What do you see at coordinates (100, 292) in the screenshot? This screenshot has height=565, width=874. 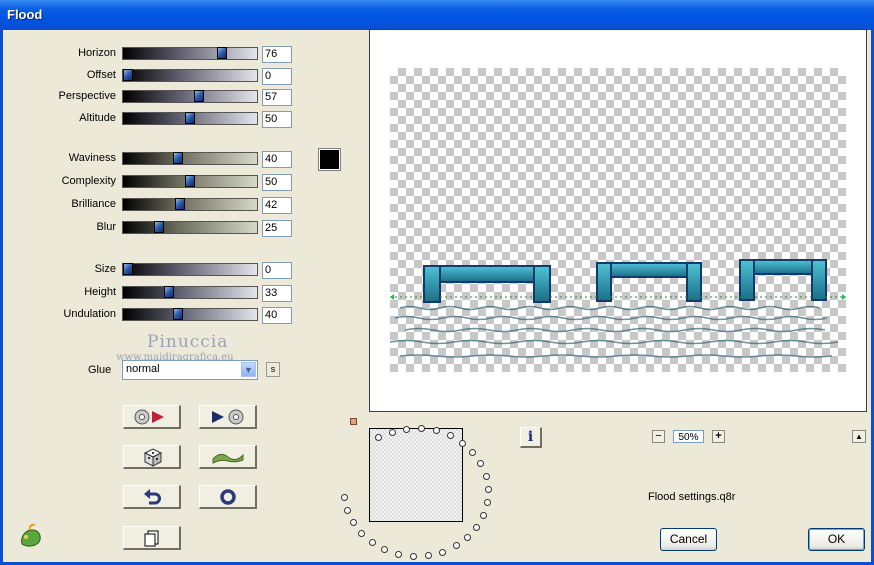 I see `slider-label-height: Height` at bounding box center [100, 292].